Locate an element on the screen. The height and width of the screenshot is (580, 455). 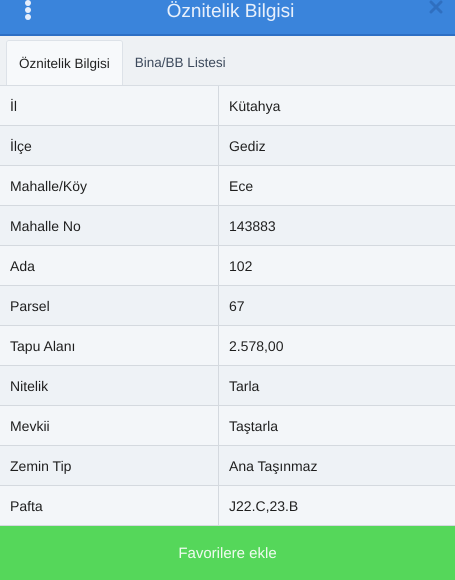
table-cell-text: Mevkii is located at coordinates (30, 426).